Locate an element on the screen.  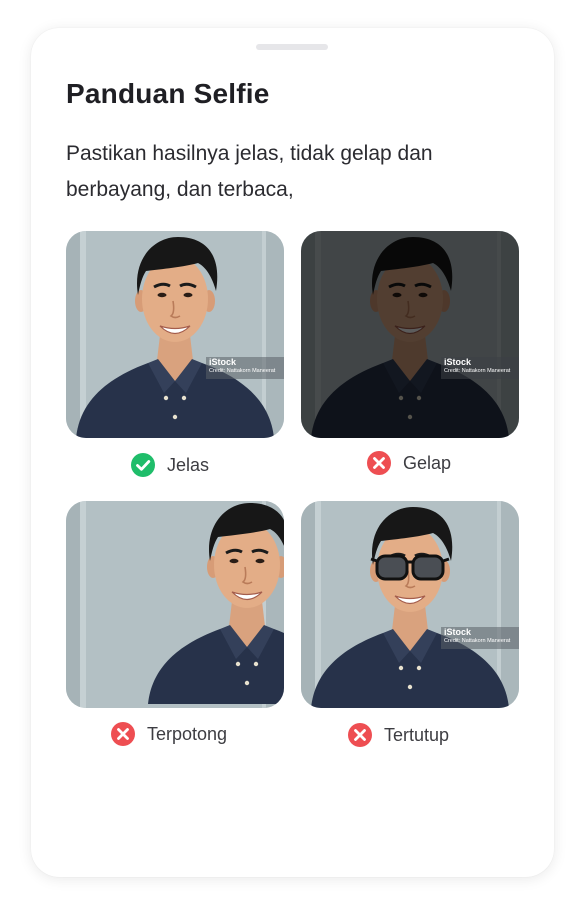
example-photo-clear: iStock Credit: Nattakorn Maneerat is located at coordinates (175, 334).